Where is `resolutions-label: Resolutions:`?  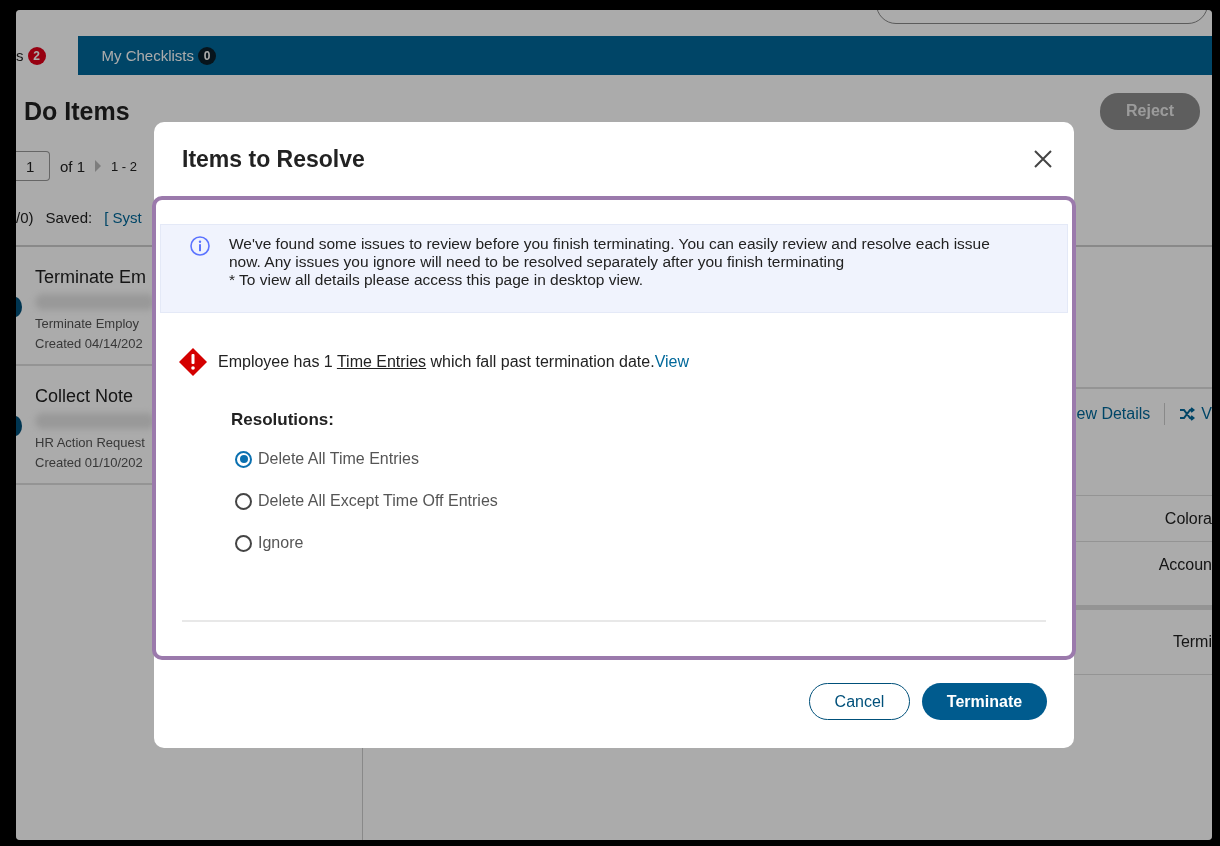
resolutions-label: Resolutions: is located at coordinates (283, 420).